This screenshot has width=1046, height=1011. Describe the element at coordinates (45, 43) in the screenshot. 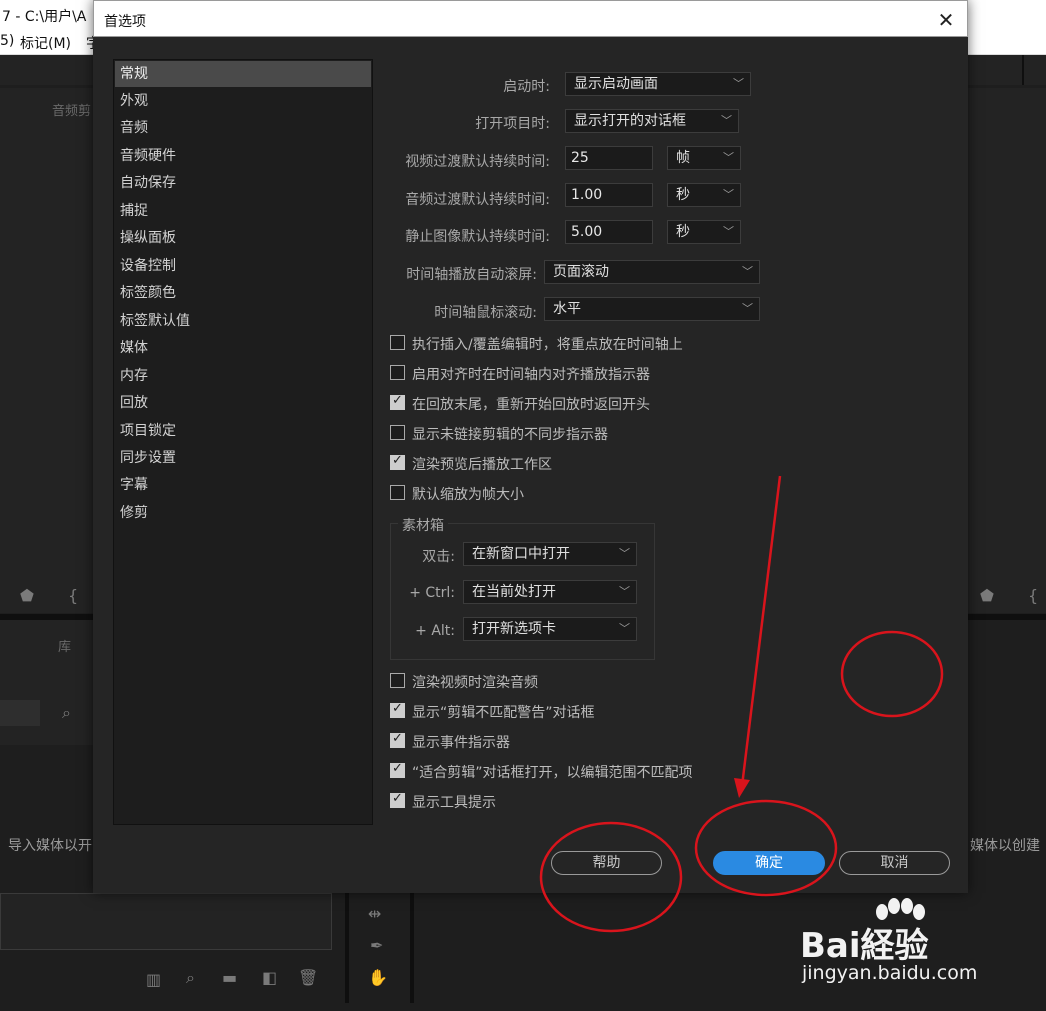

I see `menu-item-marker: 标记(M)` at that location.